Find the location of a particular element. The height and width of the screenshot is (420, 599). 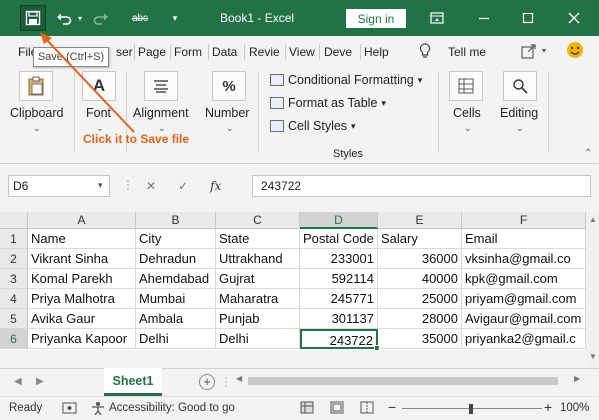

tab-page-layout: Page is located at coordinates (152, 52).